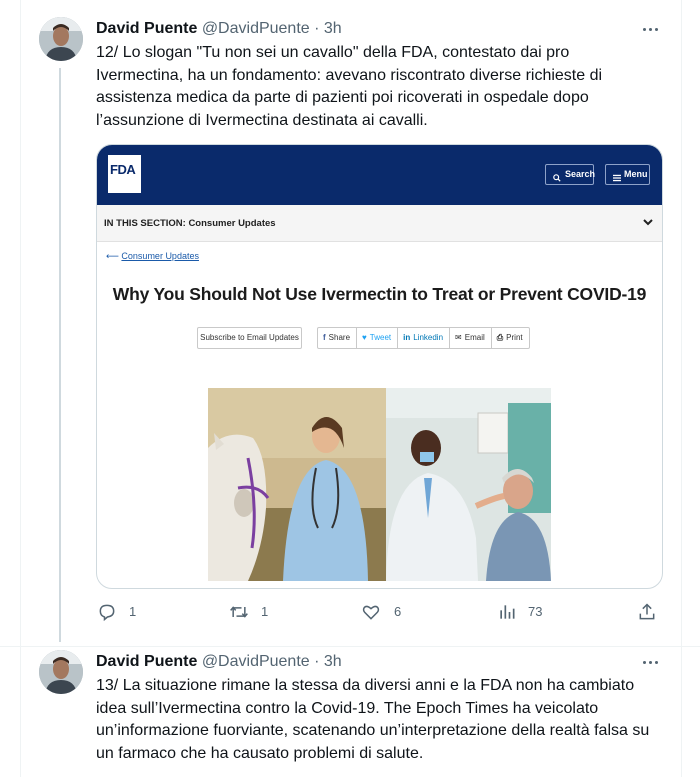  I want to click on fda-menu-button: Menu, so click(627, 174).